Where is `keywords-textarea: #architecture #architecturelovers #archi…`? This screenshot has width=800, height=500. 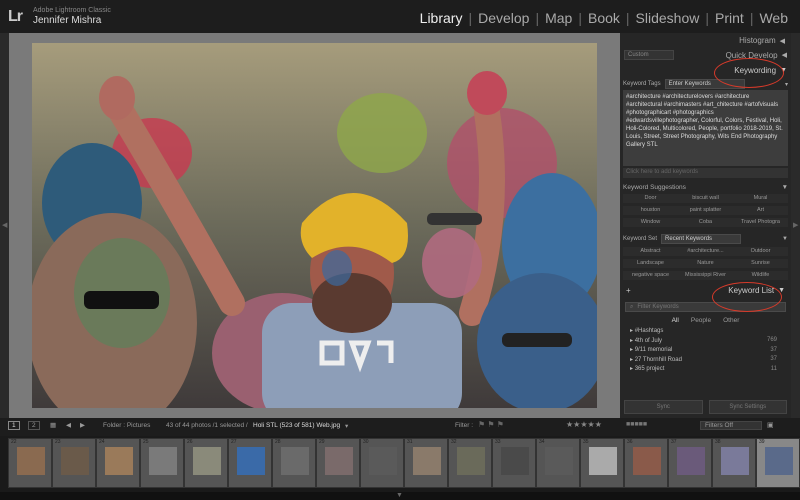 keywords-textarea: #architecture #architecturelovers #archi… is located at coordinates (705, 128).